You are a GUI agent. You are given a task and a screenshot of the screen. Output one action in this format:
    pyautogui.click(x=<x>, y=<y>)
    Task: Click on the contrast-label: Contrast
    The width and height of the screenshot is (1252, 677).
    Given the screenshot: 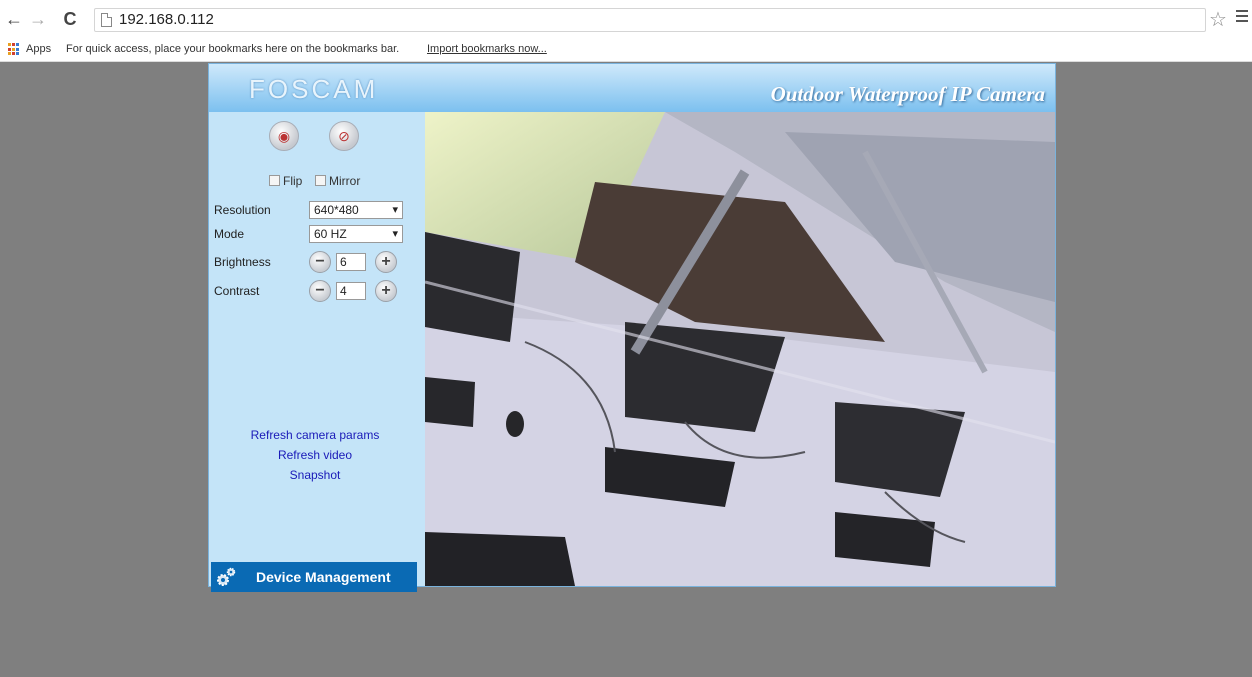 What is the action you would take?
    pyautogui.click(x=237, y=291)
    